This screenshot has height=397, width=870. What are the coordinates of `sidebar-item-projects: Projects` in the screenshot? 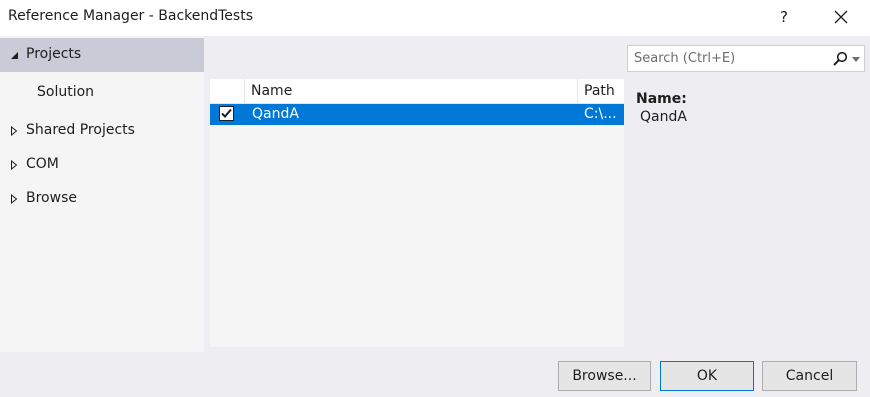 It's located at (102, 55).